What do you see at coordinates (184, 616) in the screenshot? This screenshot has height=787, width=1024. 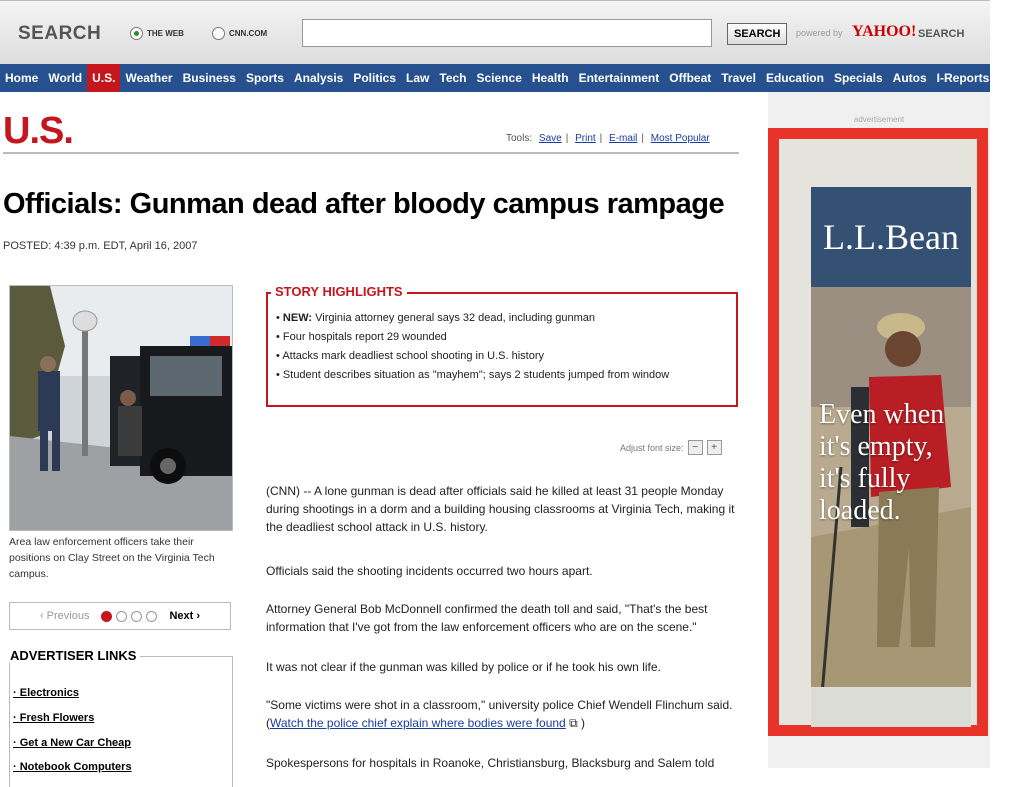 I see `next-button: Next ›` at bounding box center [184, 616].